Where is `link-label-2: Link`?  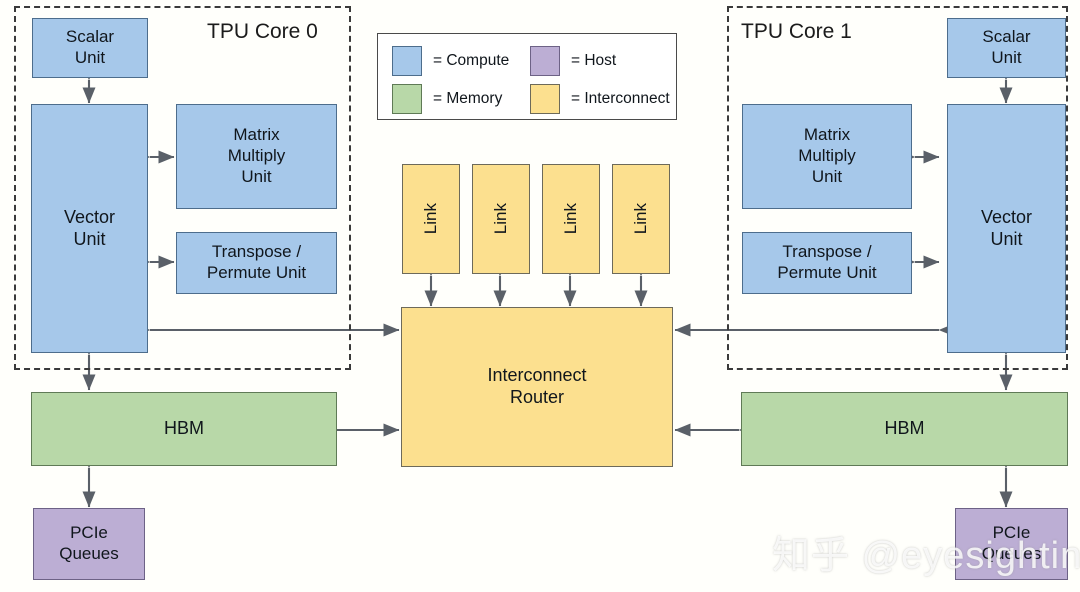
link-label-2: Link is located at coordinates (570, 219).